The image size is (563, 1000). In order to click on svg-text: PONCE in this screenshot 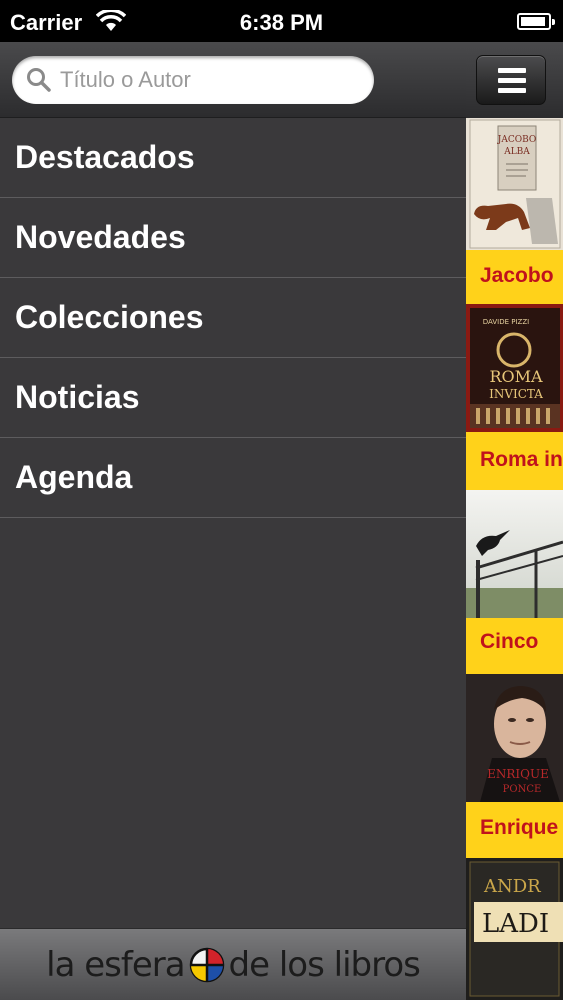, I will do `click(522, 789)`.